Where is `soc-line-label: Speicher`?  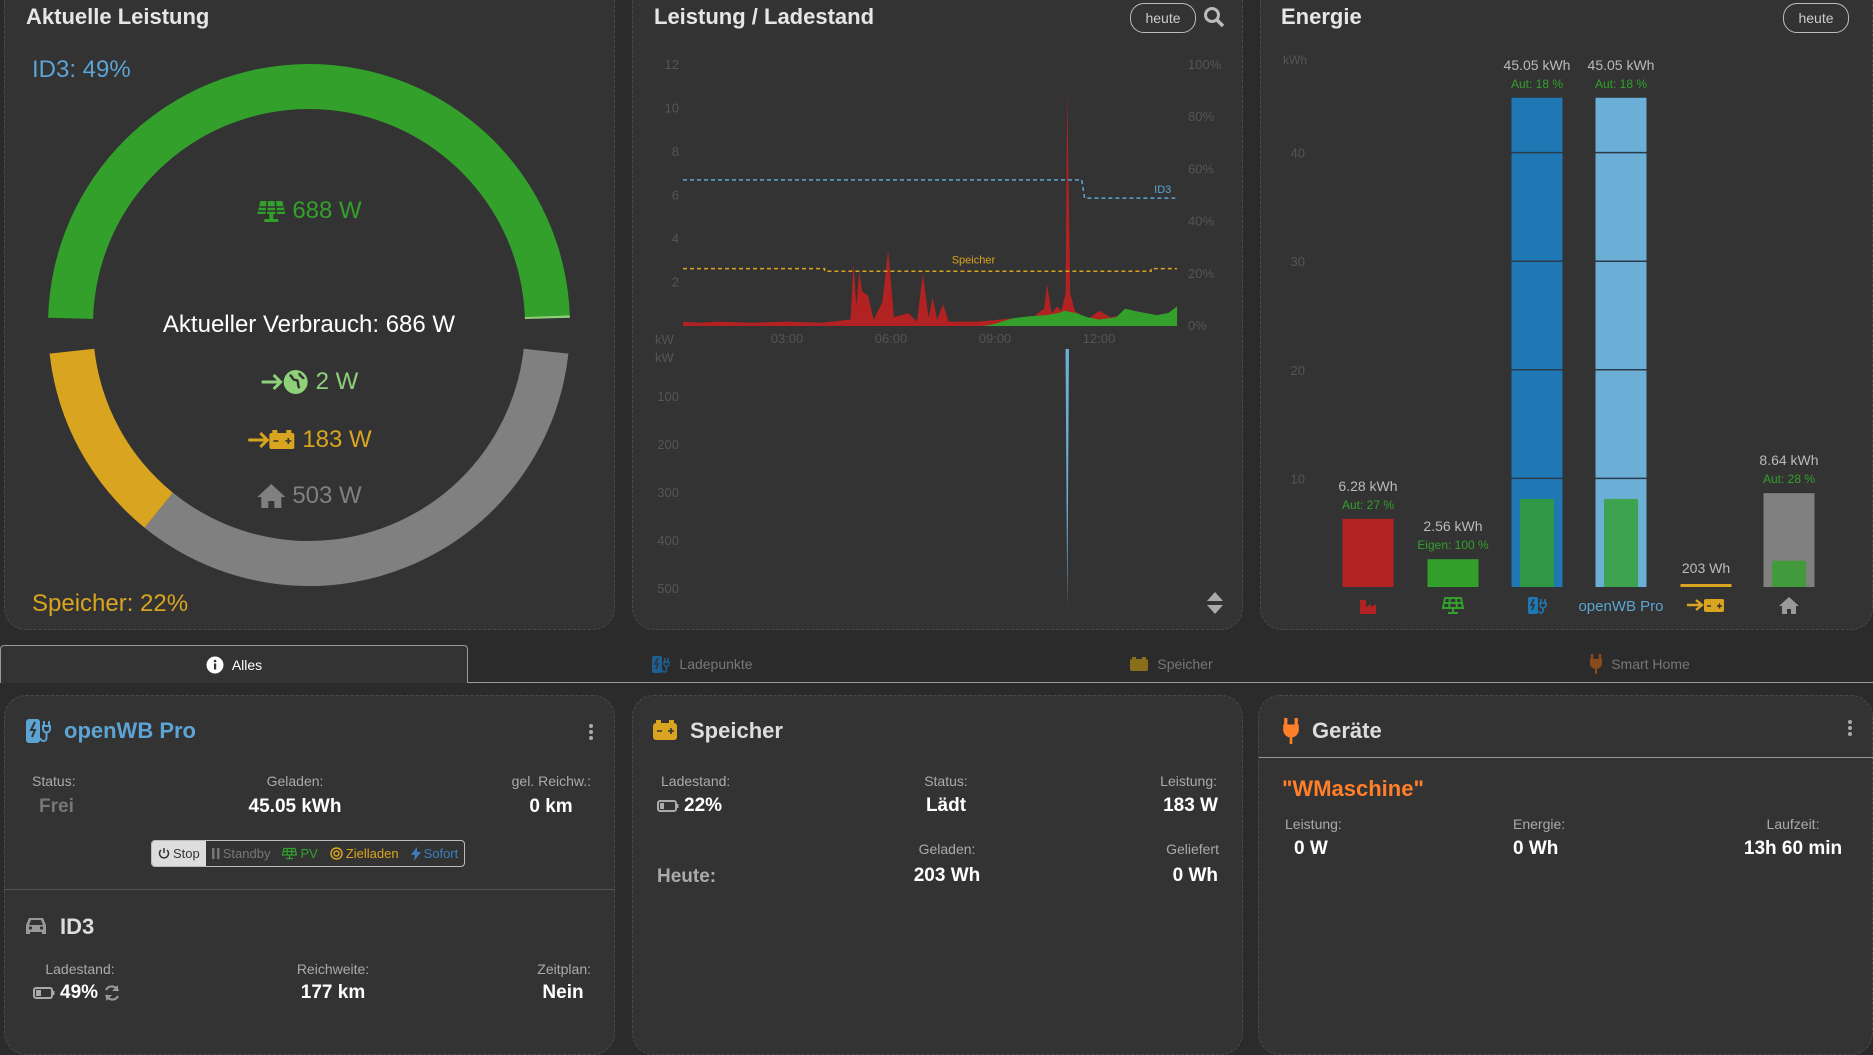
soc-line-label: Speicher is located at coordinates (974, 261).